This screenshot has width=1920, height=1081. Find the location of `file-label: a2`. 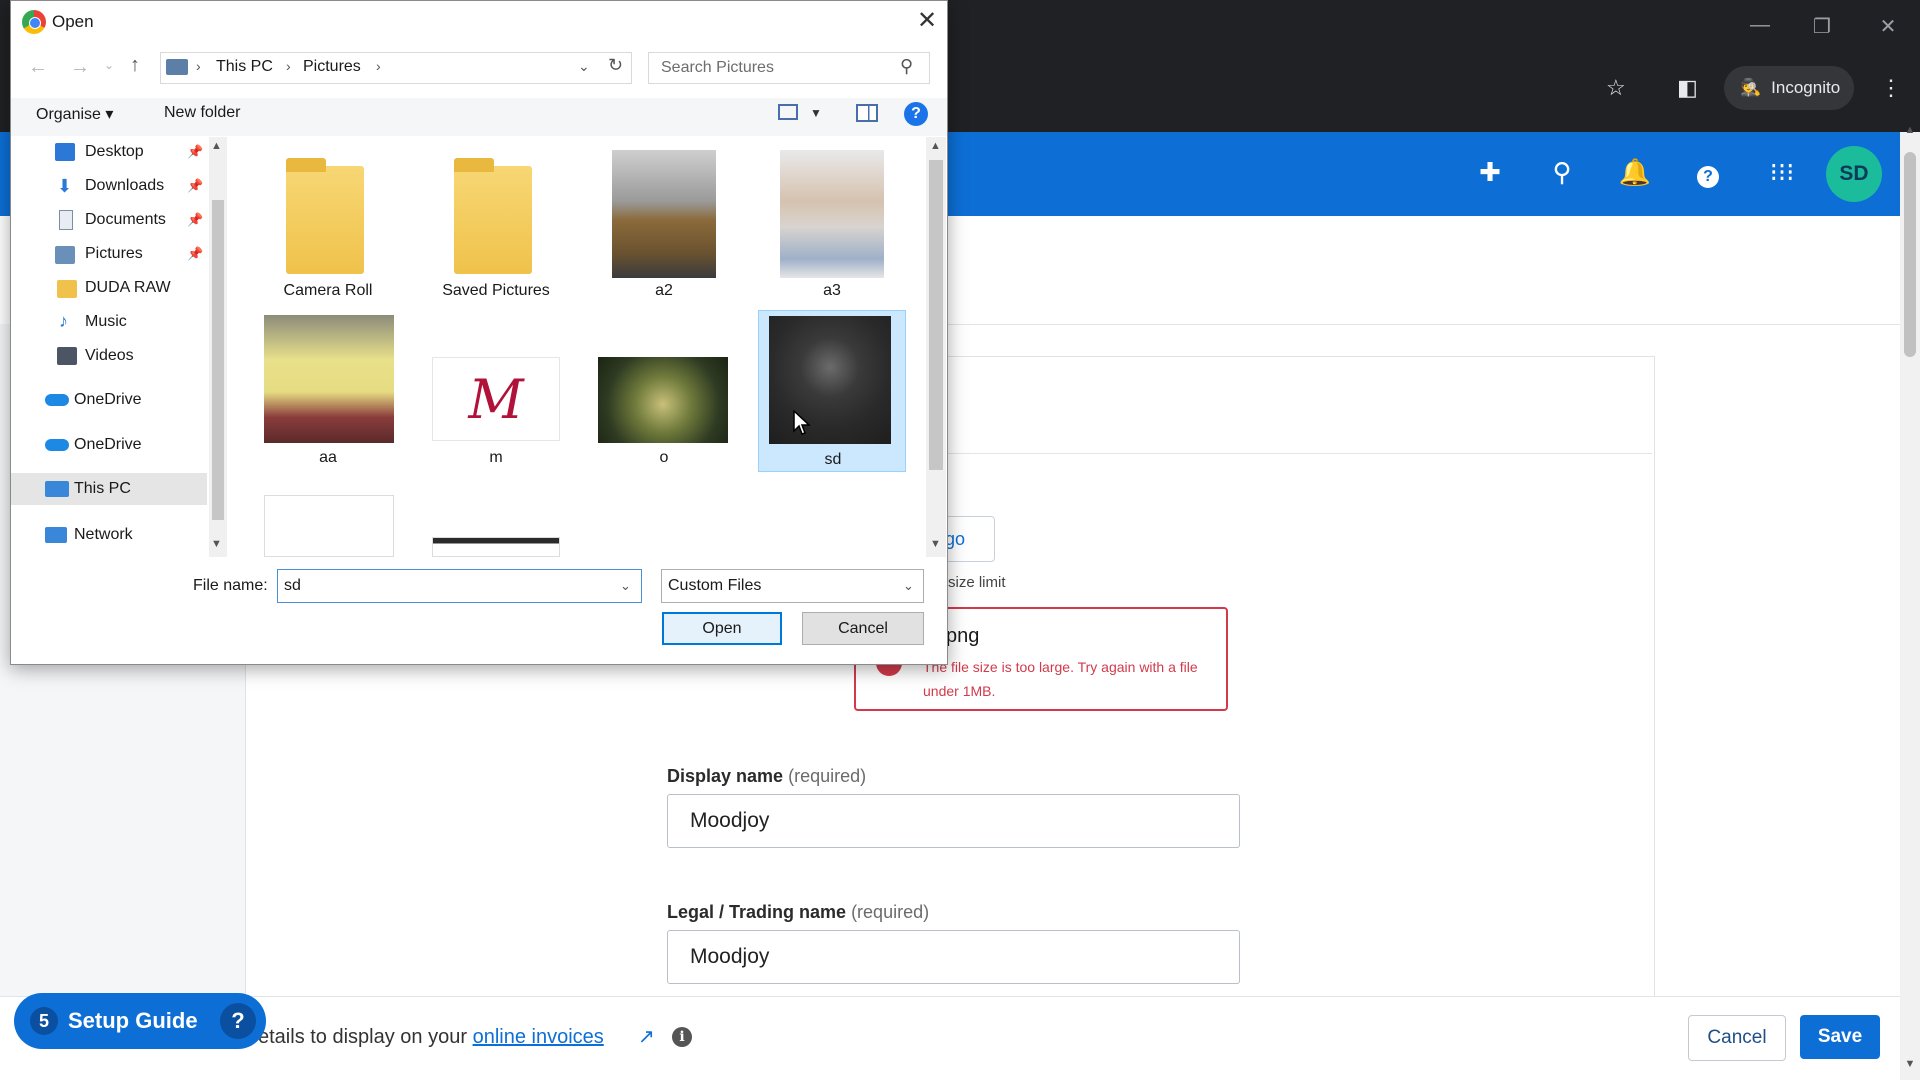

file-label: a2 is located at coordinates (664, 290).